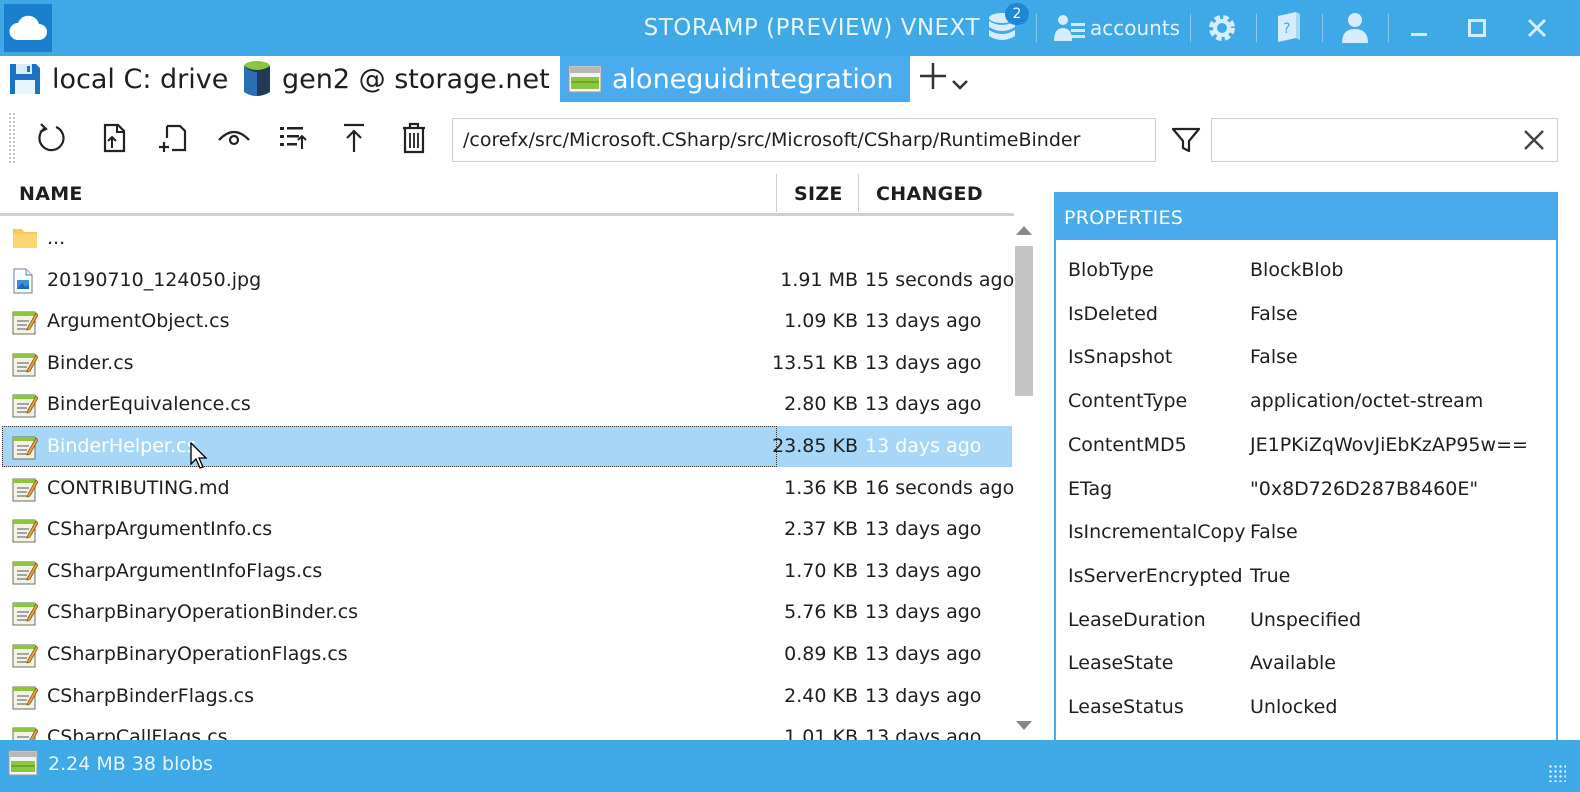 The width and height of the screenshot is (1580, 792). What do you see at coordinates (294, 138) in the screenshot?
I see `properties-list-button` at bounding box center [294, 138].